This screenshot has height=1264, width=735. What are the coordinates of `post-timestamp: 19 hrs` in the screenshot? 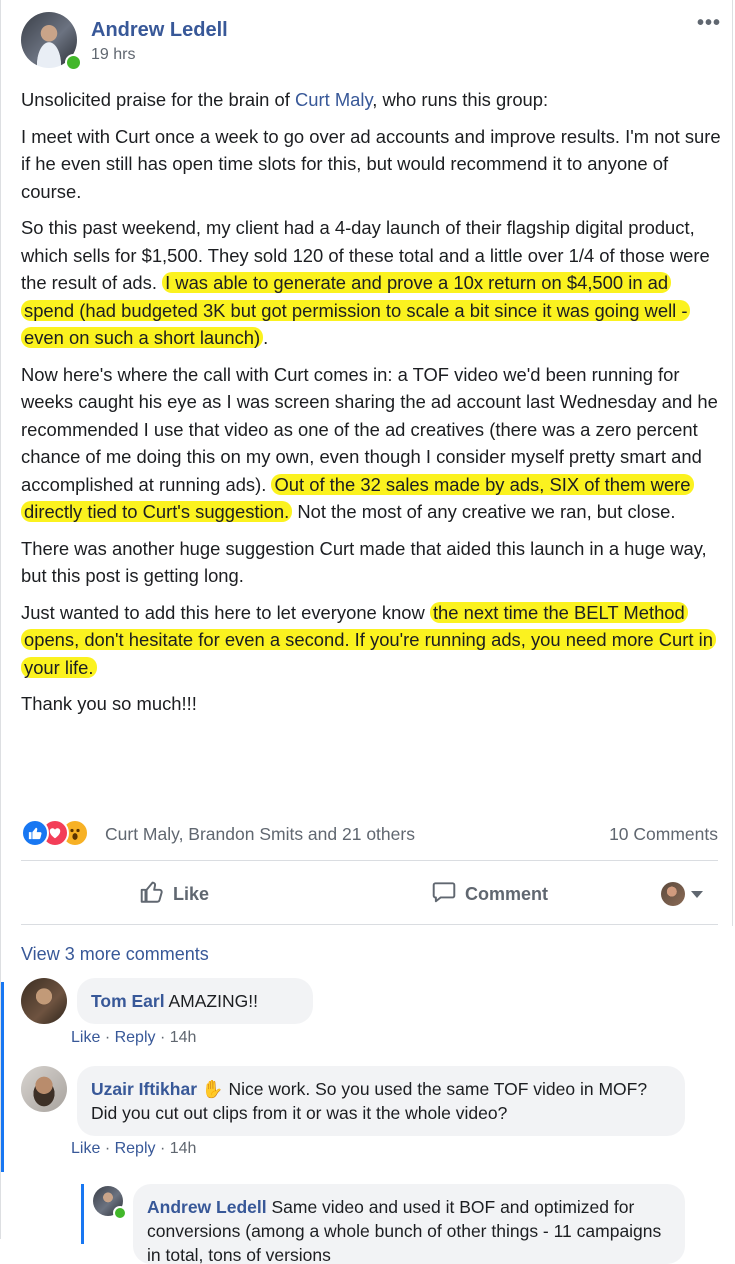 It's located at (113, 55).